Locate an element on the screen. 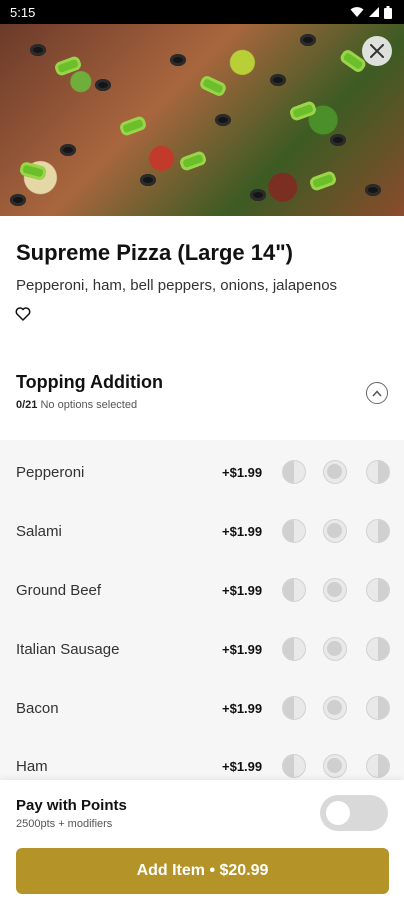 The height and width of the screenshot is (900, 404). add-item-button: Add Item • $20.99 is located at coordinates (202, 871).